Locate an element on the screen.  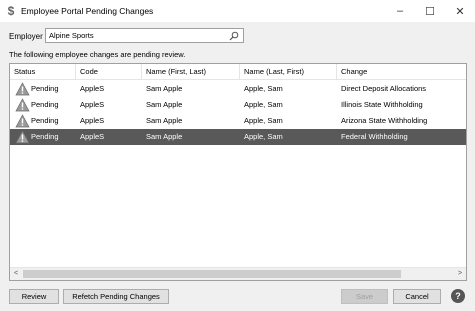
review-button: Review is located at coordinates (34, 296).